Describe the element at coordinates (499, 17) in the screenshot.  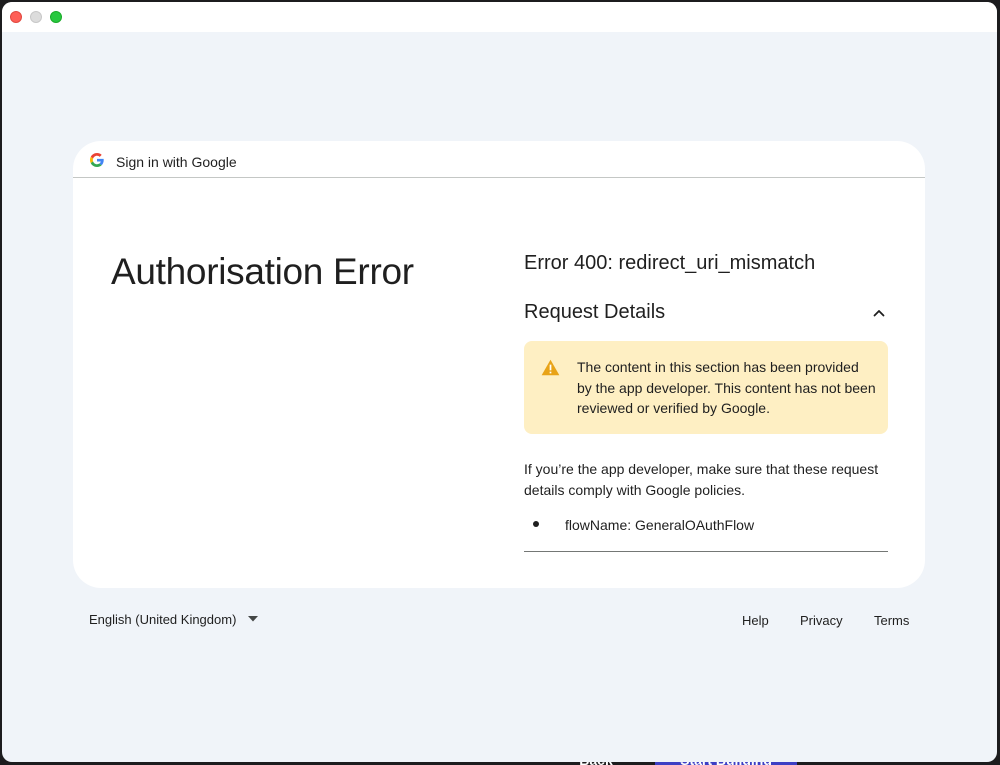
I see `window-titlebar` at that location.